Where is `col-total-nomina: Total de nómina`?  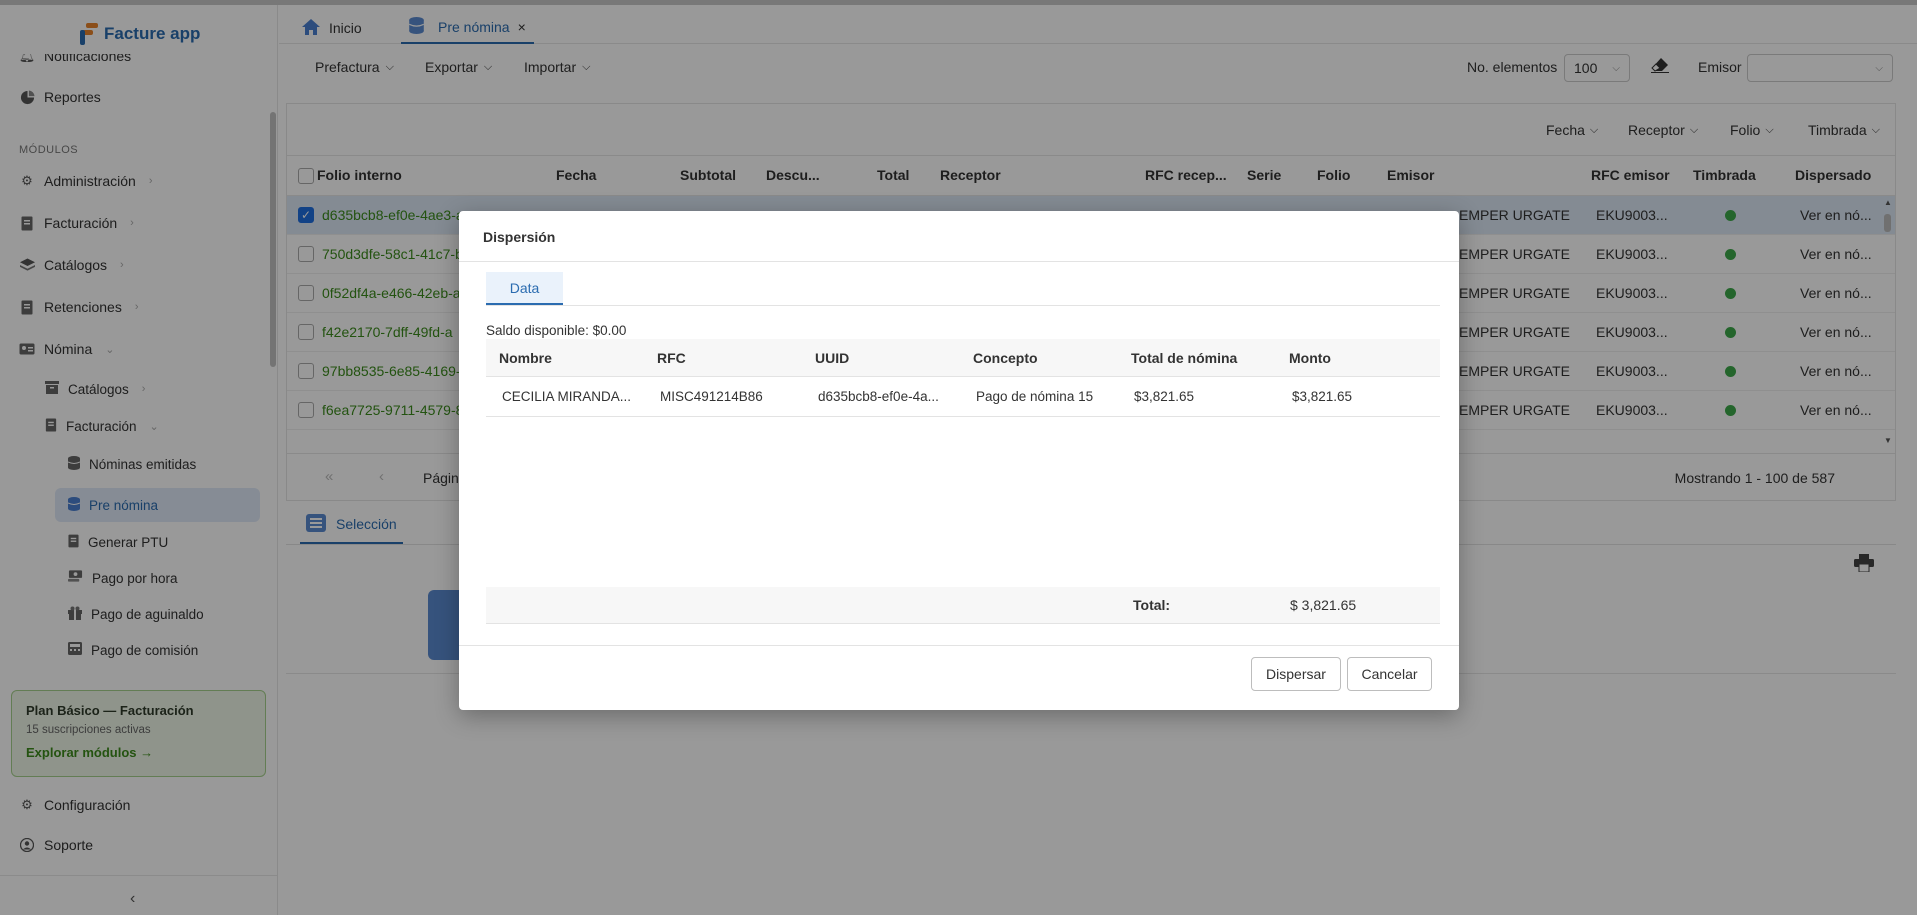
col-total-nomina: Total de nómina is located at coordinates (1184, 358).